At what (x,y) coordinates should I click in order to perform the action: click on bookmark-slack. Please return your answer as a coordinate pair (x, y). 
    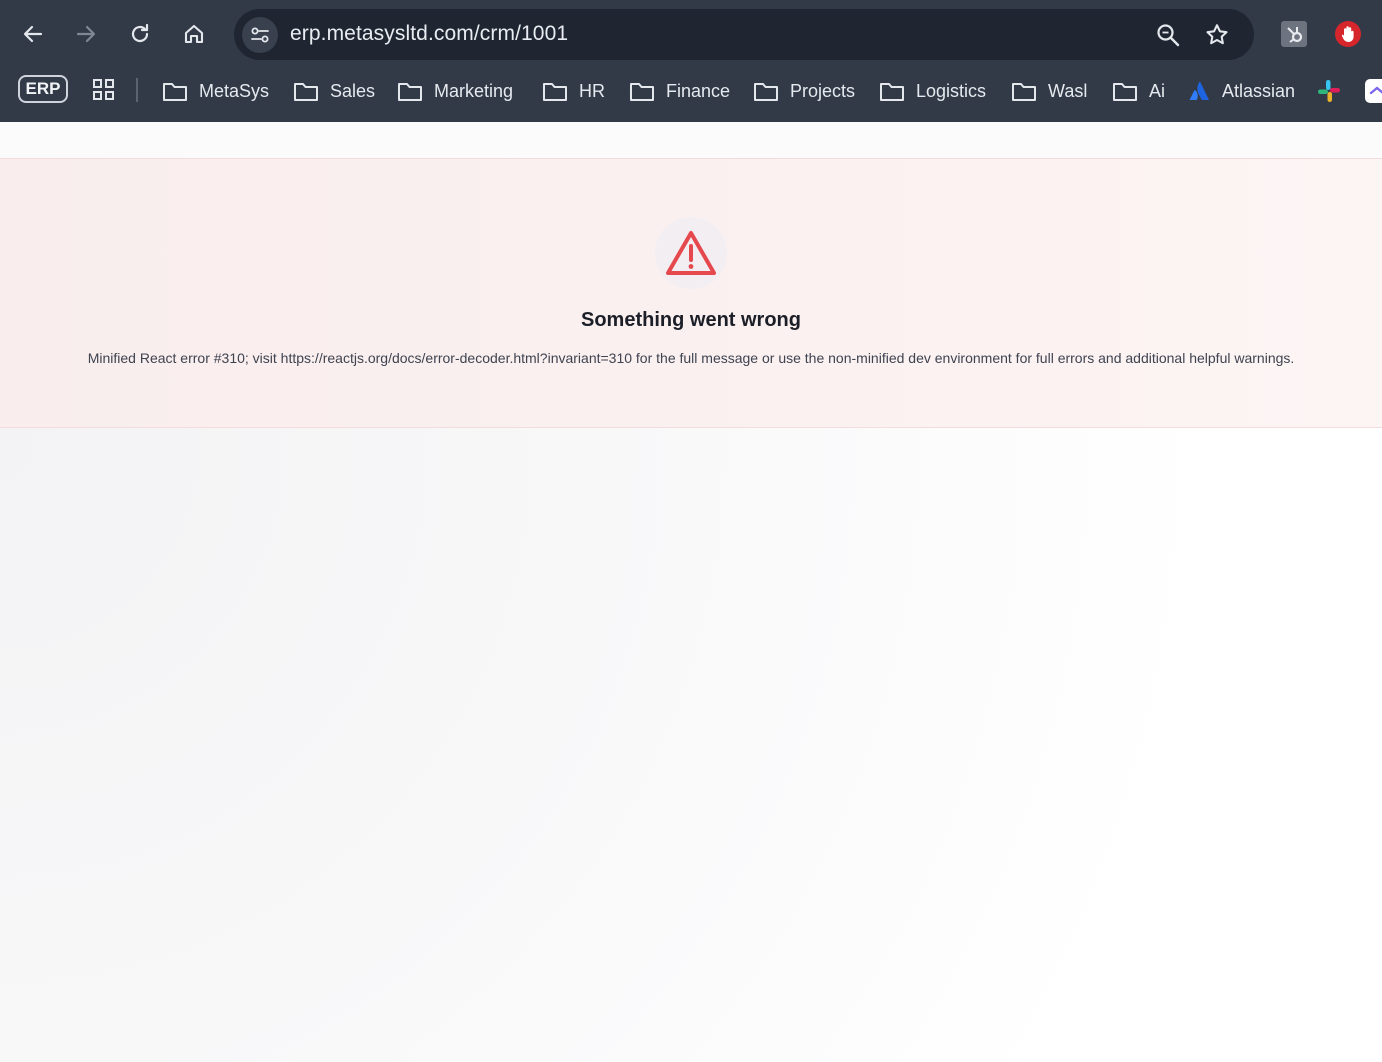
    Looking at the image, I should click on (1329, 91).